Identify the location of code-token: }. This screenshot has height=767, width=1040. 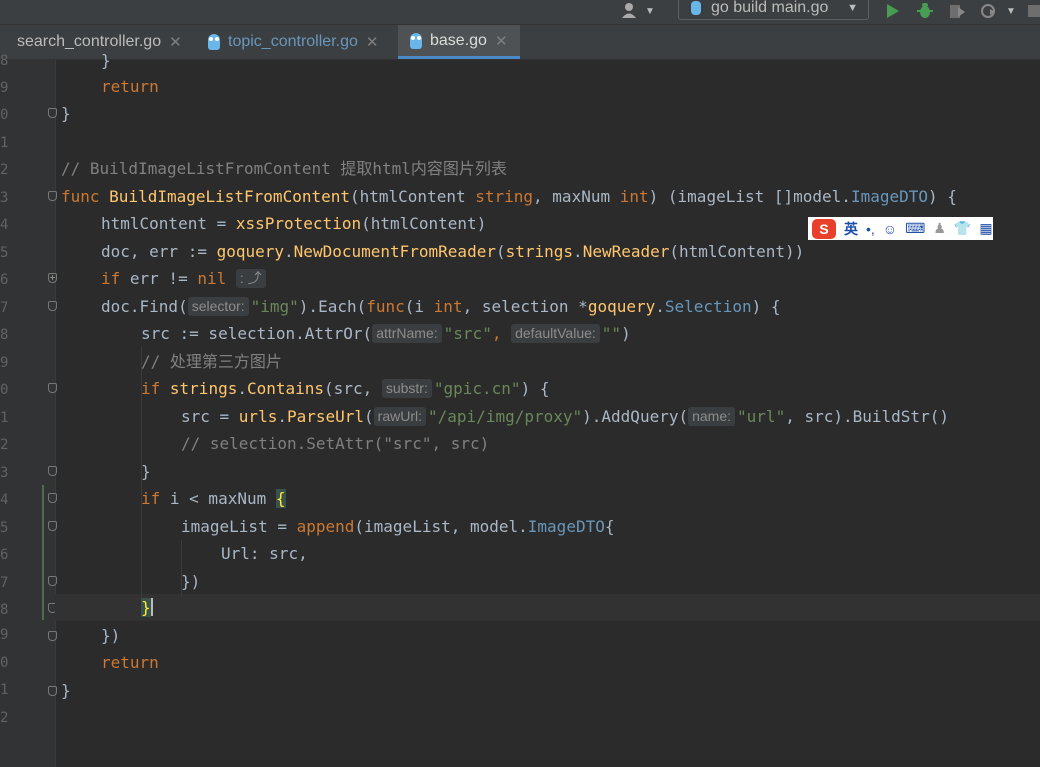
(66, 113).